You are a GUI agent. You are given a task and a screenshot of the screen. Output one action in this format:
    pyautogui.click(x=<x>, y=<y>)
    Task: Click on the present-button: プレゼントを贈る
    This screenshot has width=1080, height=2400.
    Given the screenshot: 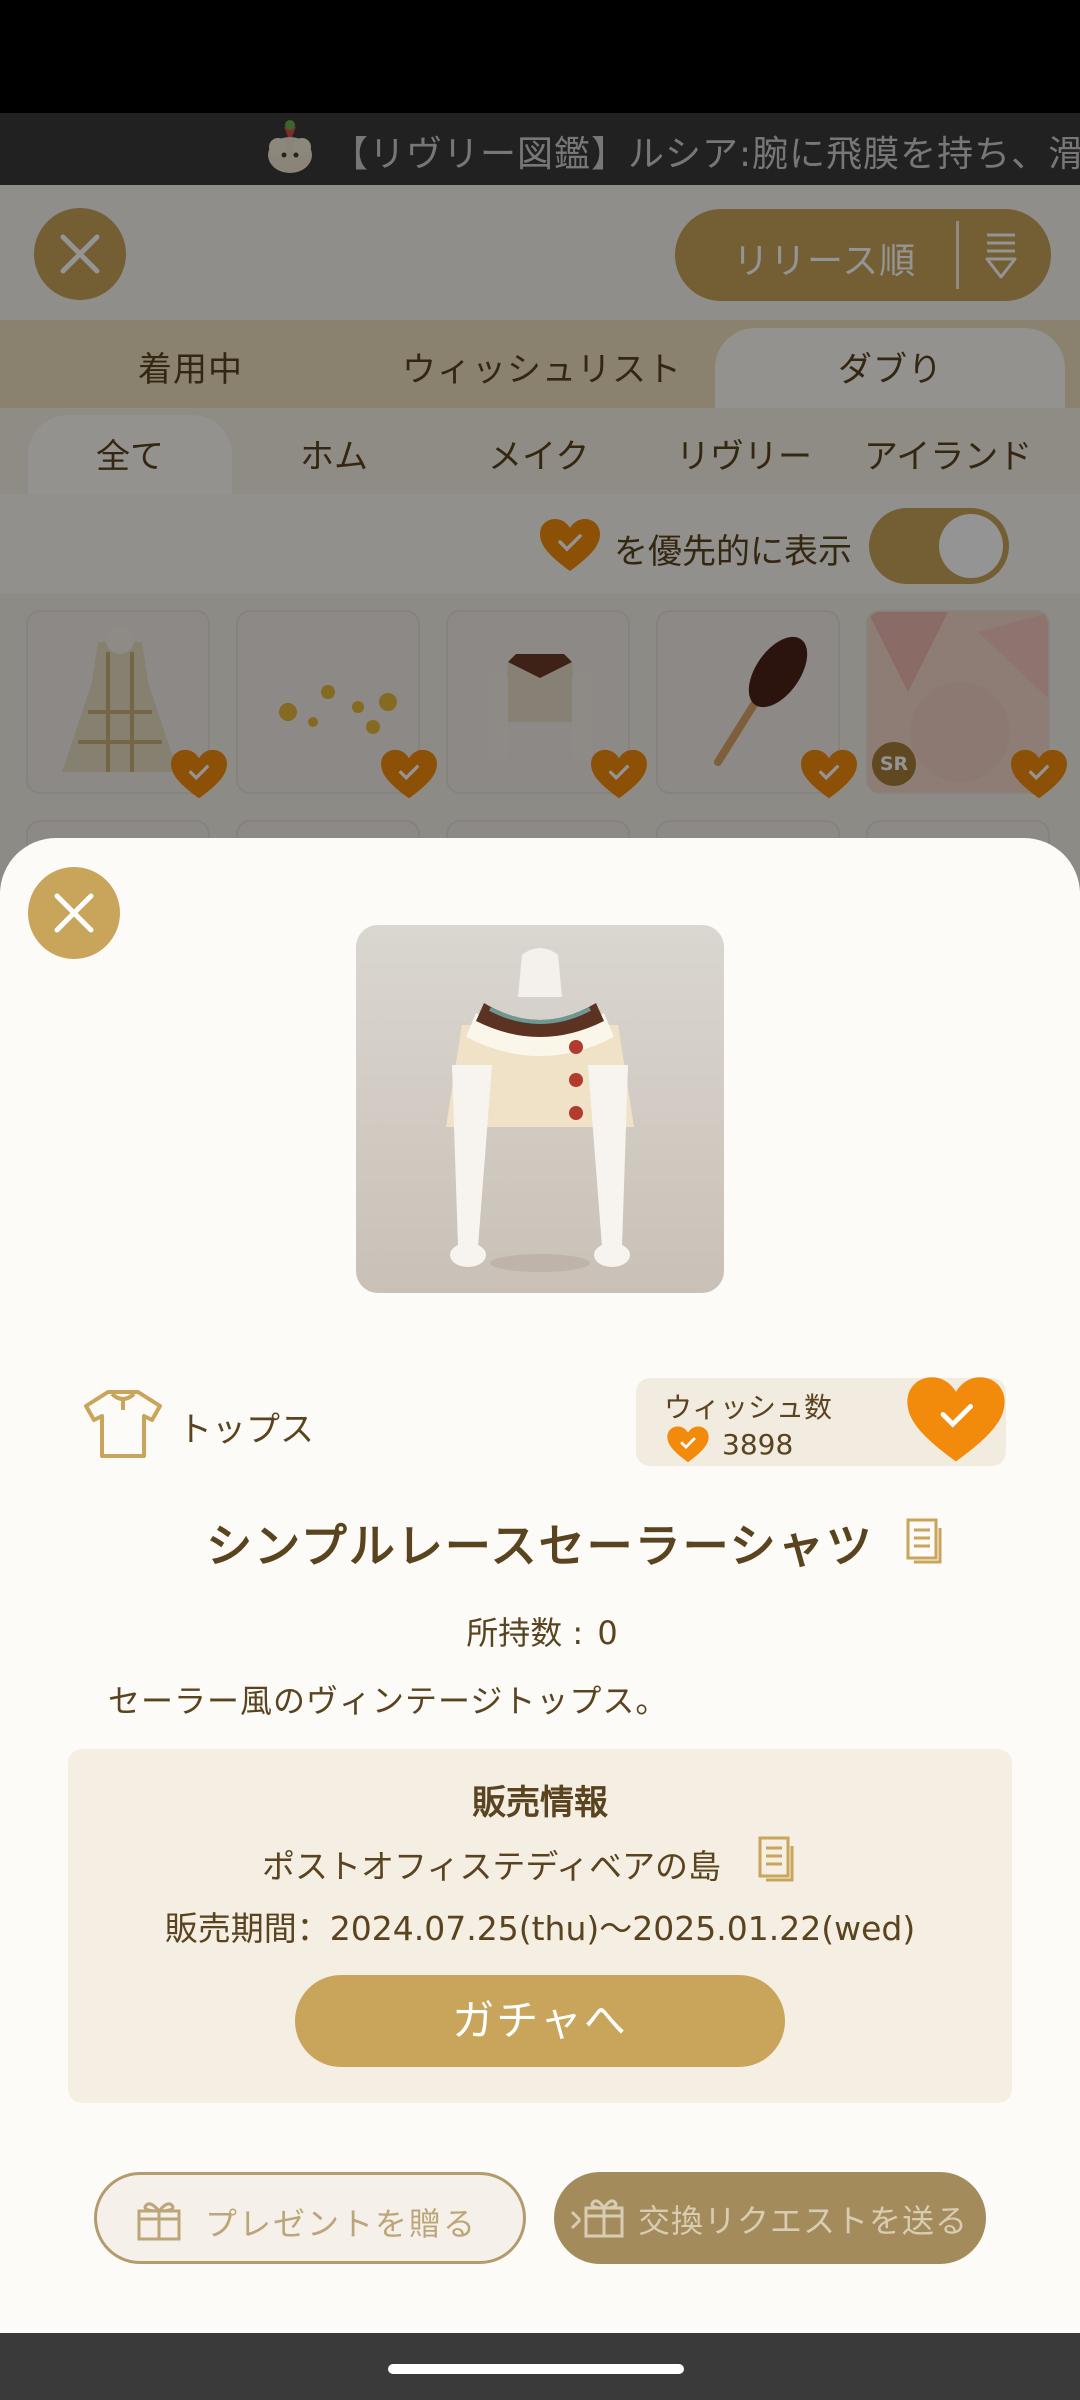 What is the action you would take?
    pyautogui.click(x=310, y=2218)
    